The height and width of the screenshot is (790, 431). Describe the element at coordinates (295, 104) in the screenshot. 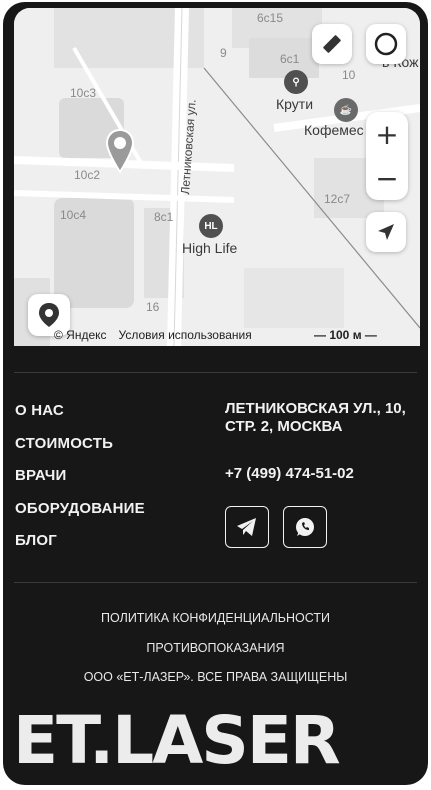

I see `poi-label: Крути` at that location.